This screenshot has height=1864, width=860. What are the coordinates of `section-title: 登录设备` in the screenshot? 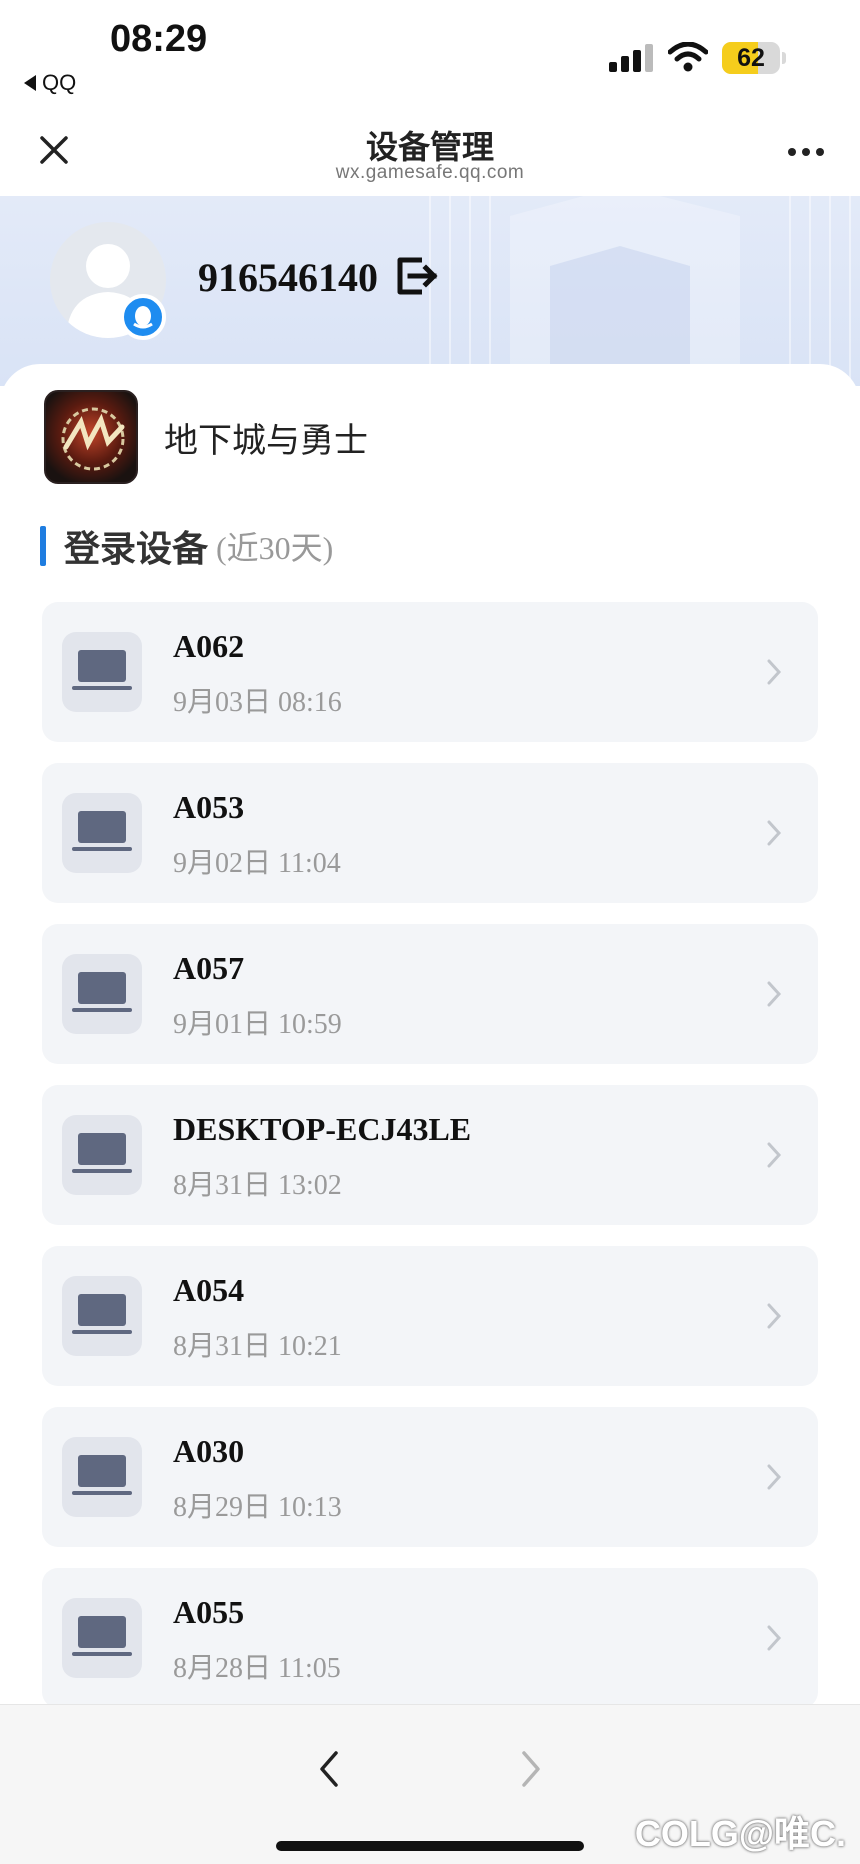 It's located at (136, 549).